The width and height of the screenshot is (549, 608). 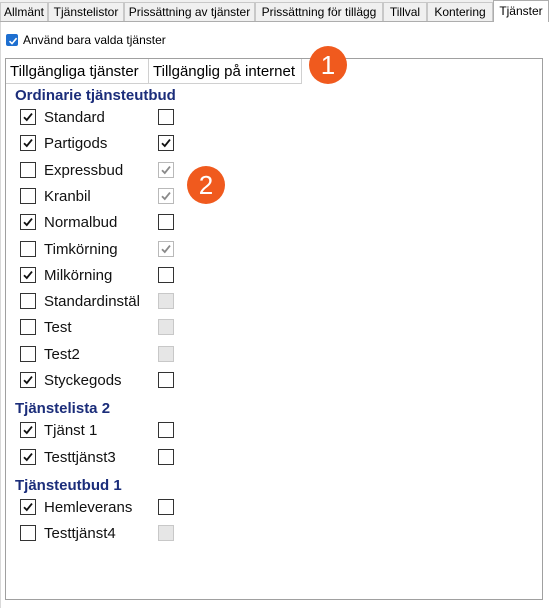 What do you see at coordinates (460, 11) in the screenshot?
I see `tab-kontering: Kontering` at bounding box center [460, 11].